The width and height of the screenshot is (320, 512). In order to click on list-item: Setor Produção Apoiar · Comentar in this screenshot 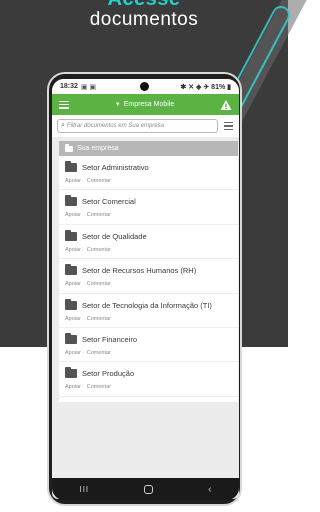, I will do `click(148, 379)`.